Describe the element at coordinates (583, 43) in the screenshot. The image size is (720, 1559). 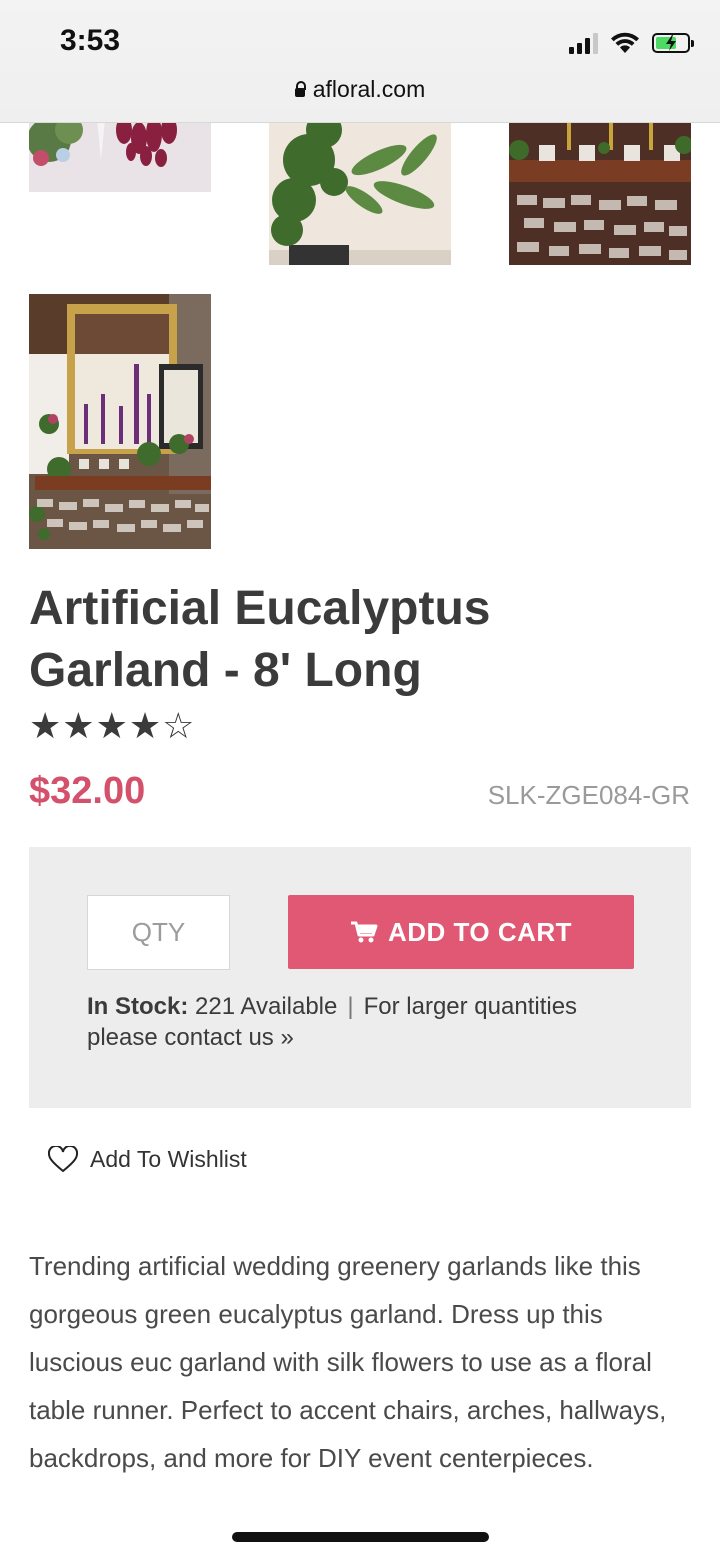
I see `signal-icon` at that location.